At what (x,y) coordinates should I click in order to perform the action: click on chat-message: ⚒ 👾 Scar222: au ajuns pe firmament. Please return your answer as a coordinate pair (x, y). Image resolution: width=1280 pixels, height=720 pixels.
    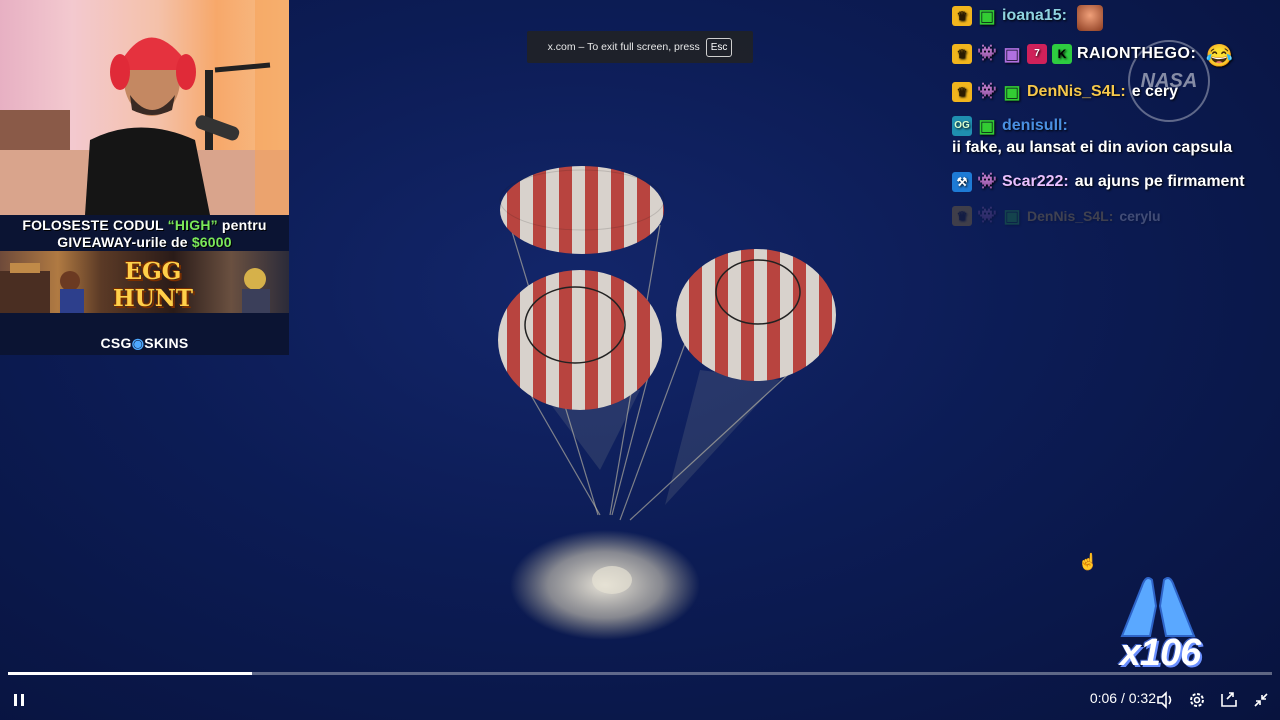
    Looking at the image, I should click on (1112, 182).